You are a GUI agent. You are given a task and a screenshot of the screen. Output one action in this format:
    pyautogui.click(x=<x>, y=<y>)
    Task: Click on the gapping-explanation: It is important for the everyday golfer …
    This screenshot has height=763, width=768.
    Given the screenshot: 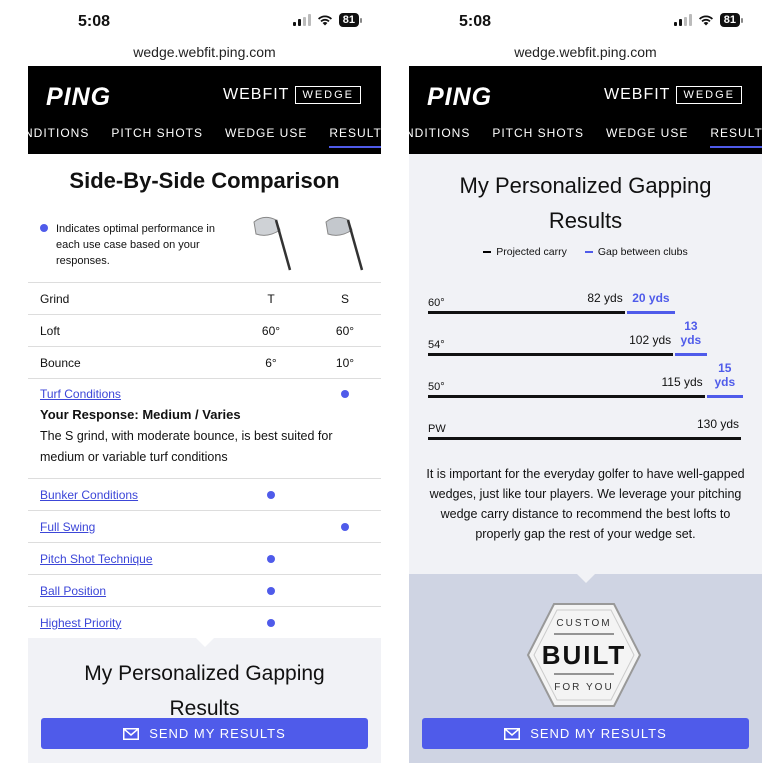 What is the action you would take?
    pyautogui.click(x=585, y=504)
    